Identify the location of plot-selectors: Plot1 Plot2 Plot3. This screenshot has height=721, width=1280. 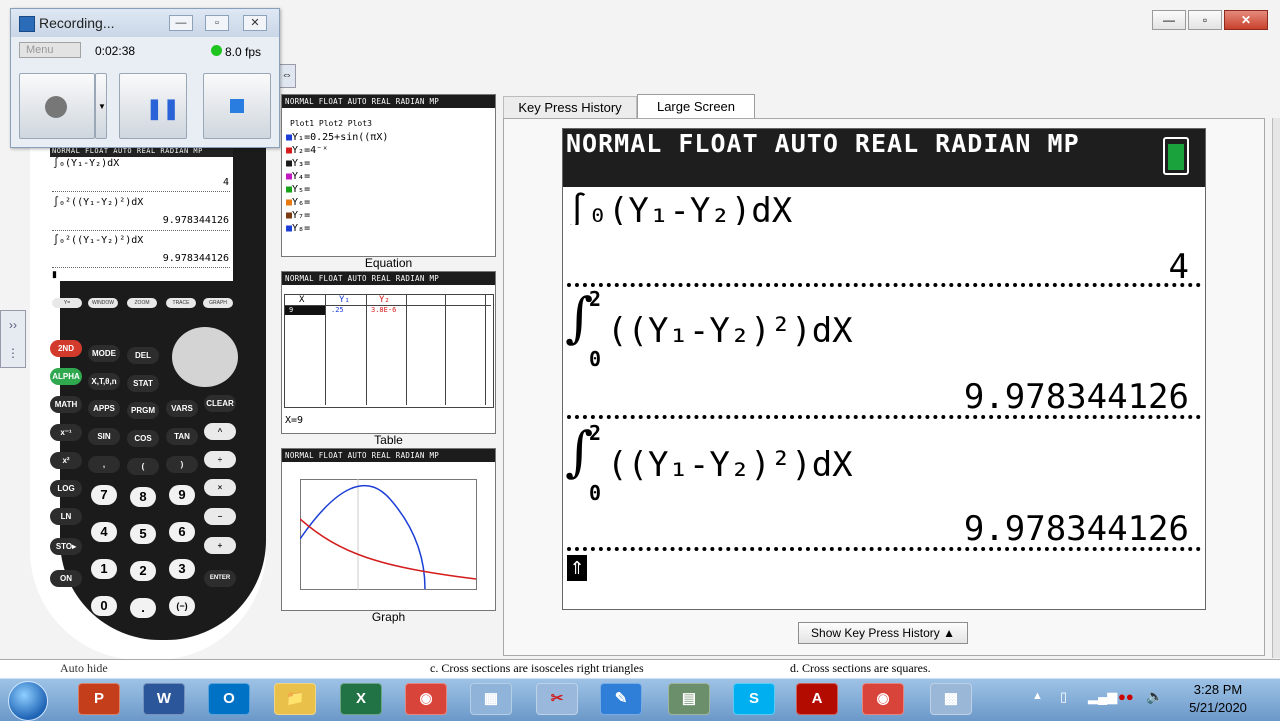
(331, 123).